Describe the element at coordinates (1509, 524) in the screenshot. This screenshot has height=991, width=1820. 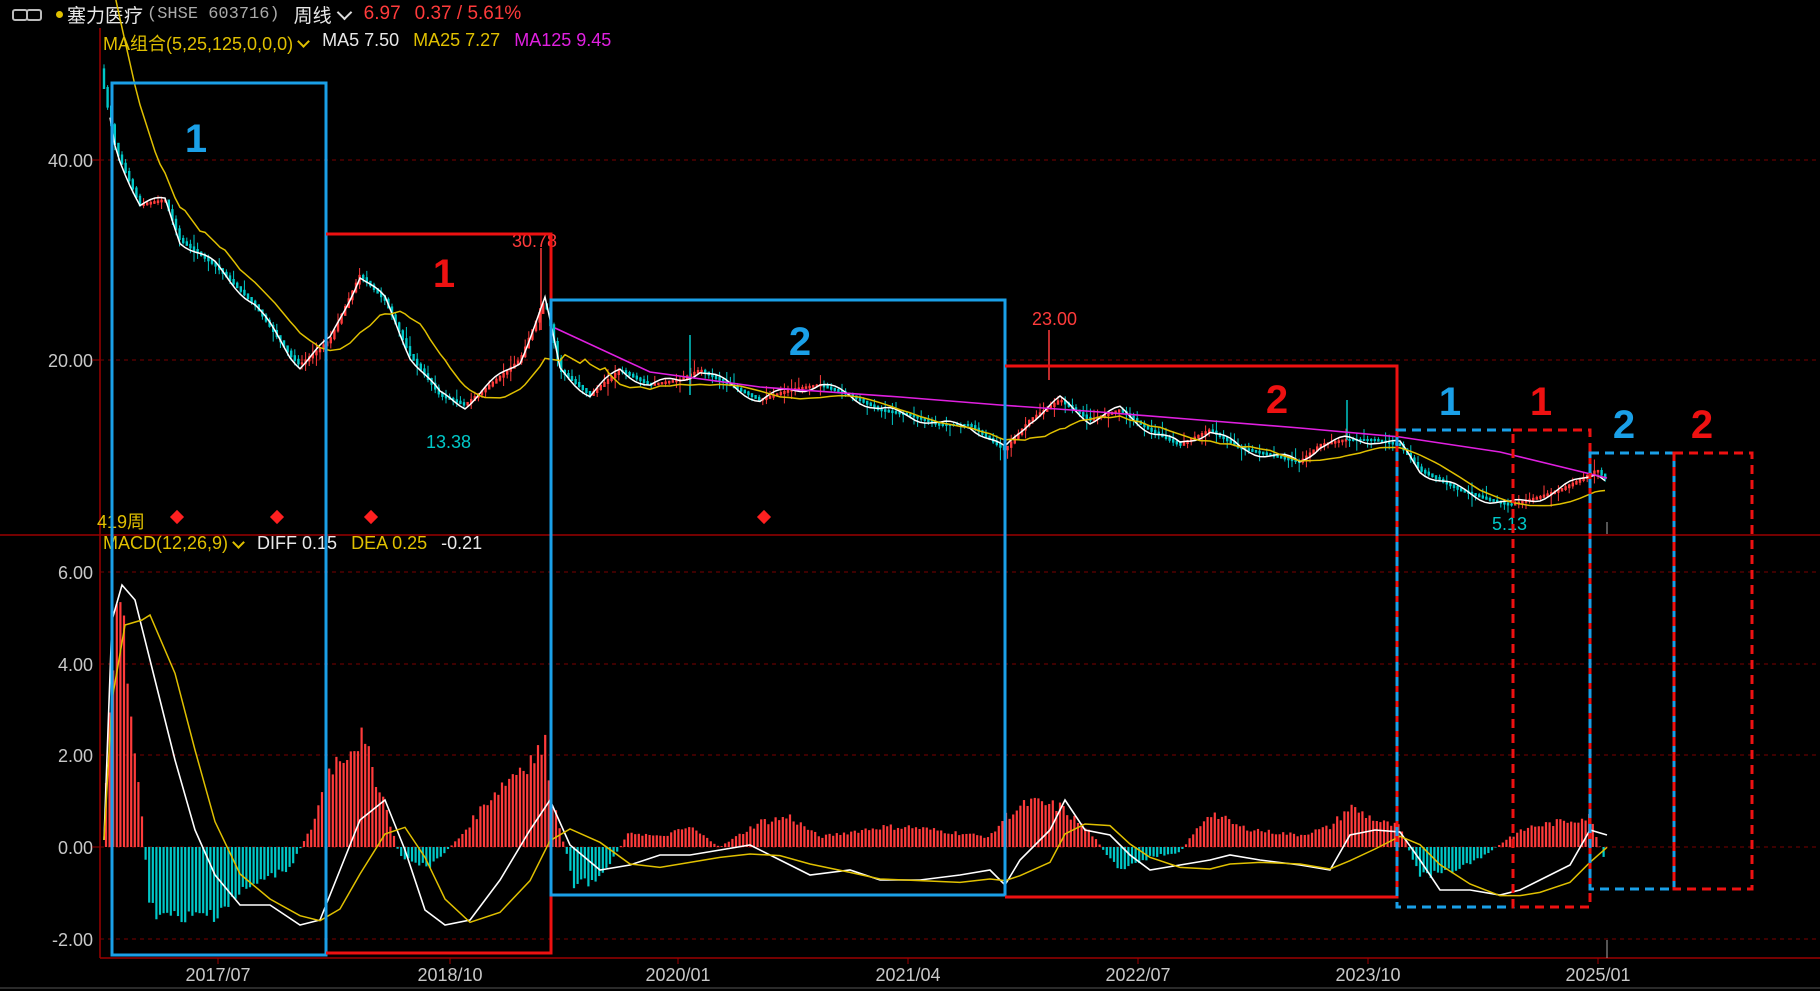
I see `low-price-label: 5.13` at that location.